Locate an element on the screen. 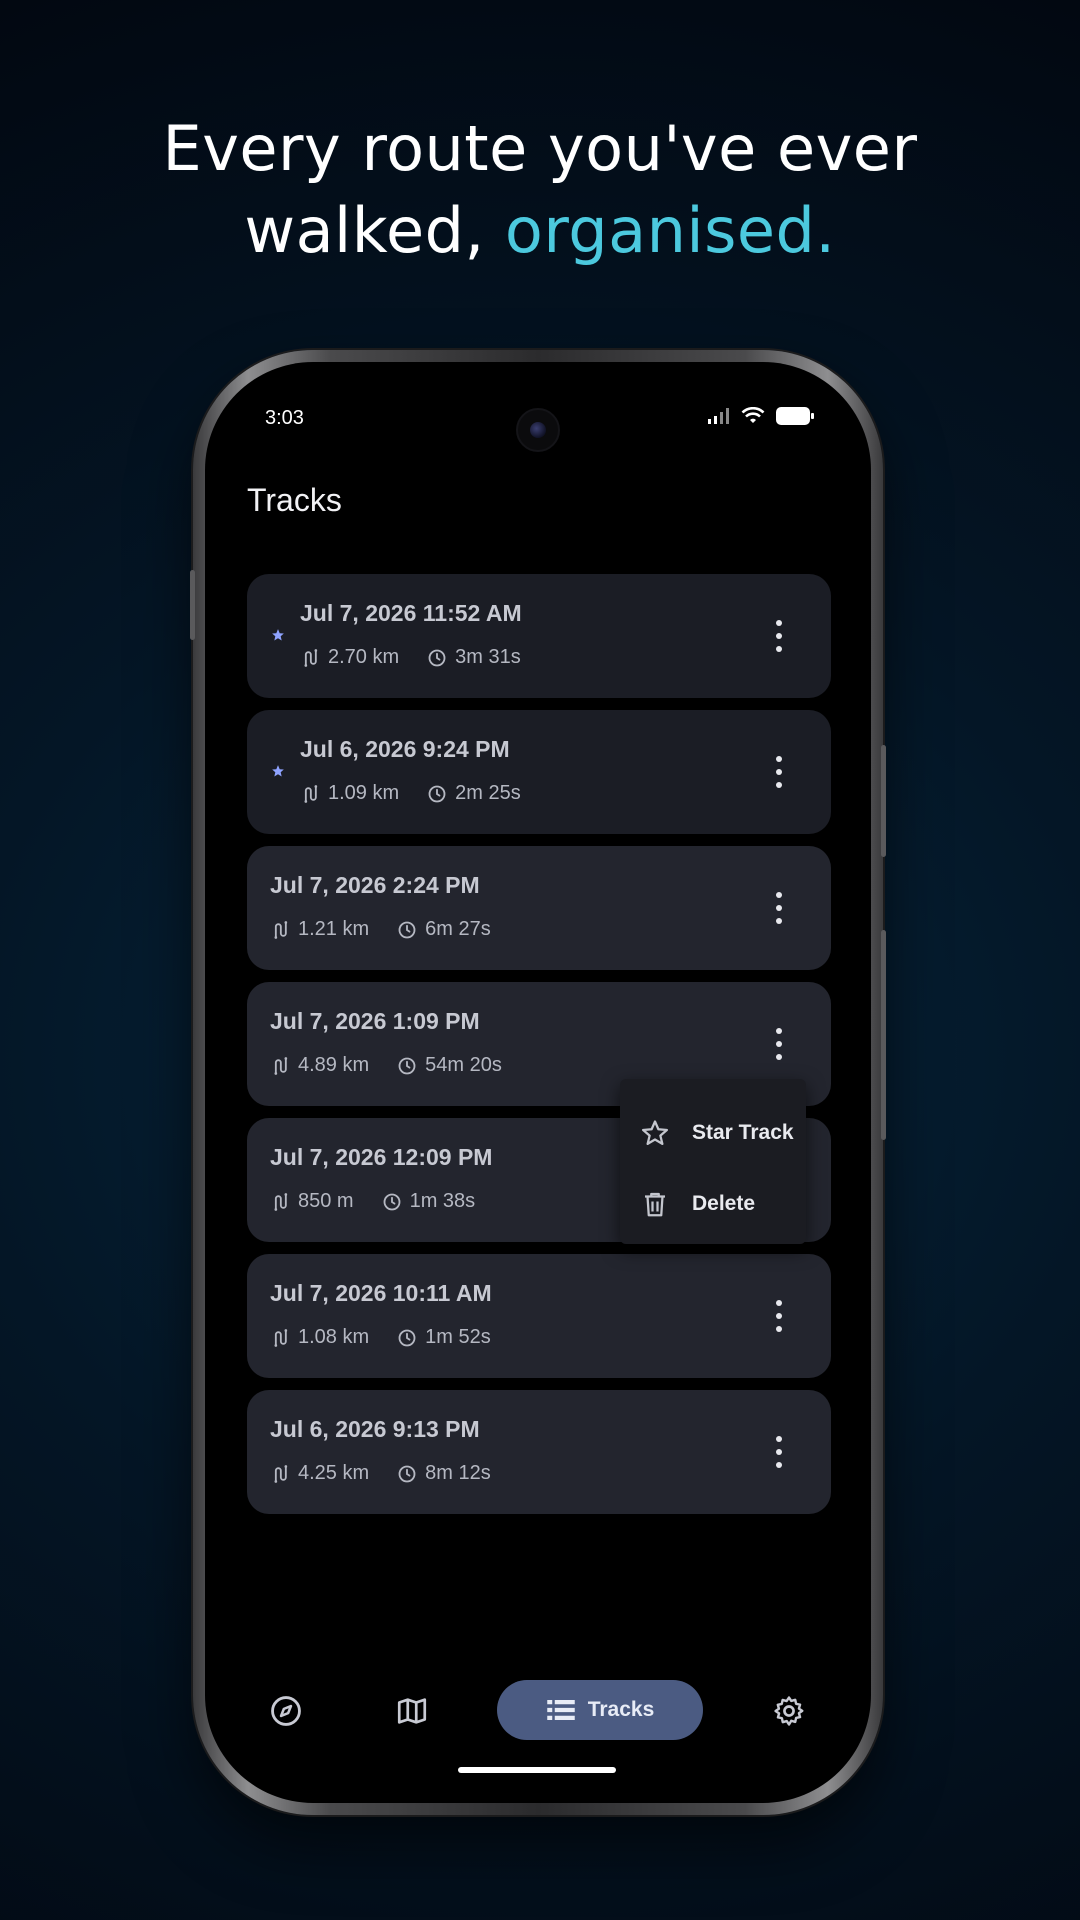 The width and height of the screenshot is (1080, 1920). nav-tracks-tab: Tracks is located at coordinates (600, 1710).